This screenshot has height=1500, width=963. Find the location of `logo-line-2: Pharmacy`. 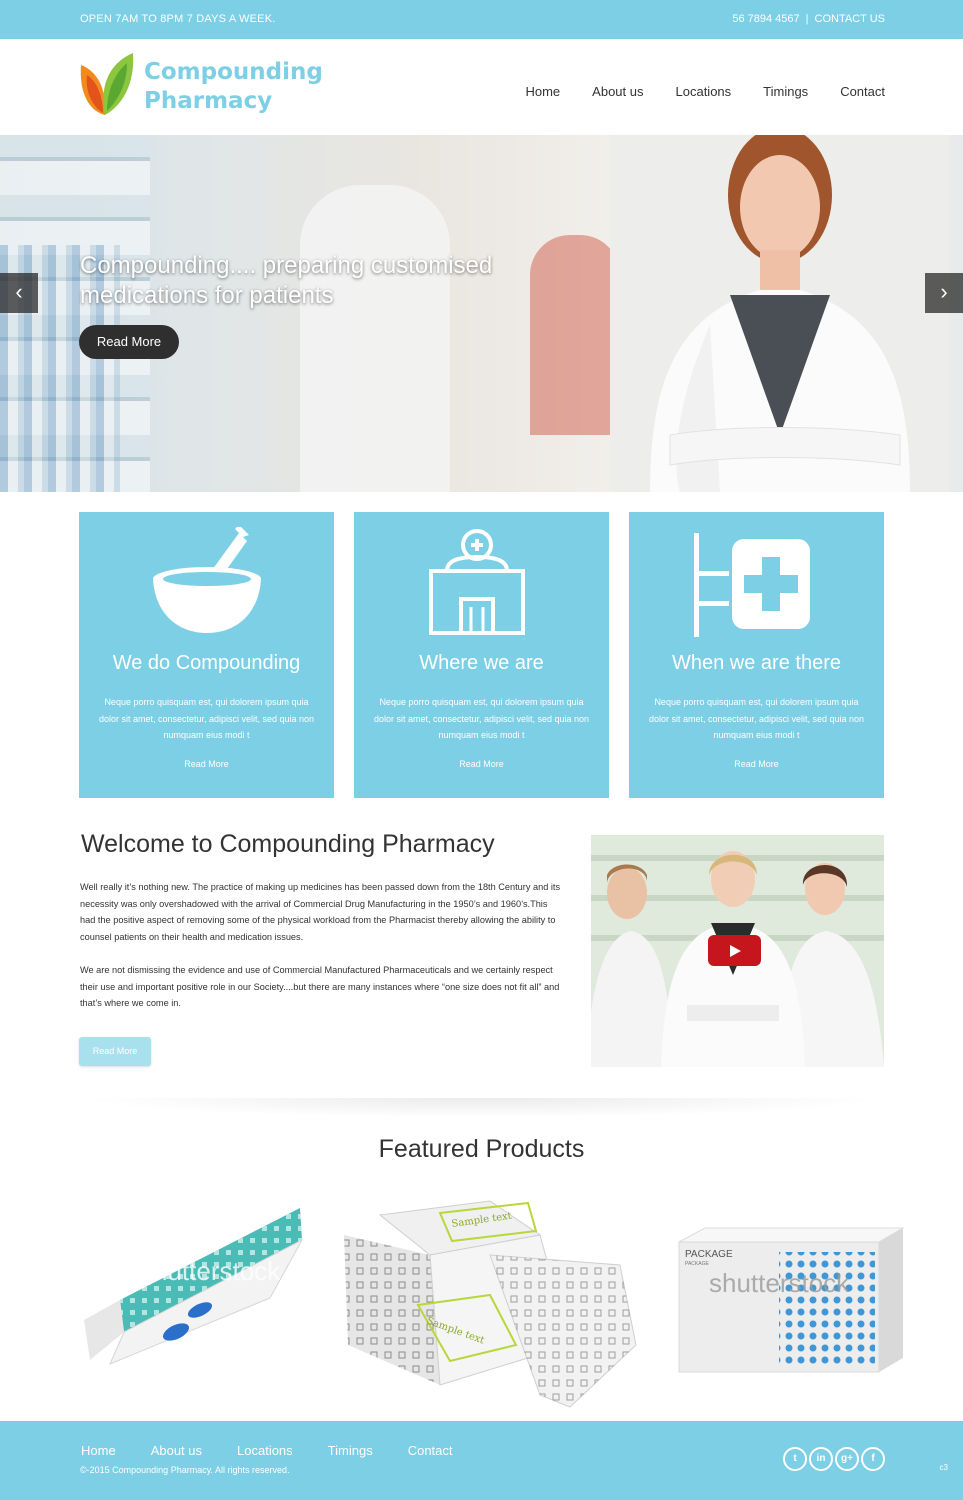

logo-line-2: Pharmacy is located at coordinates (208, 101).